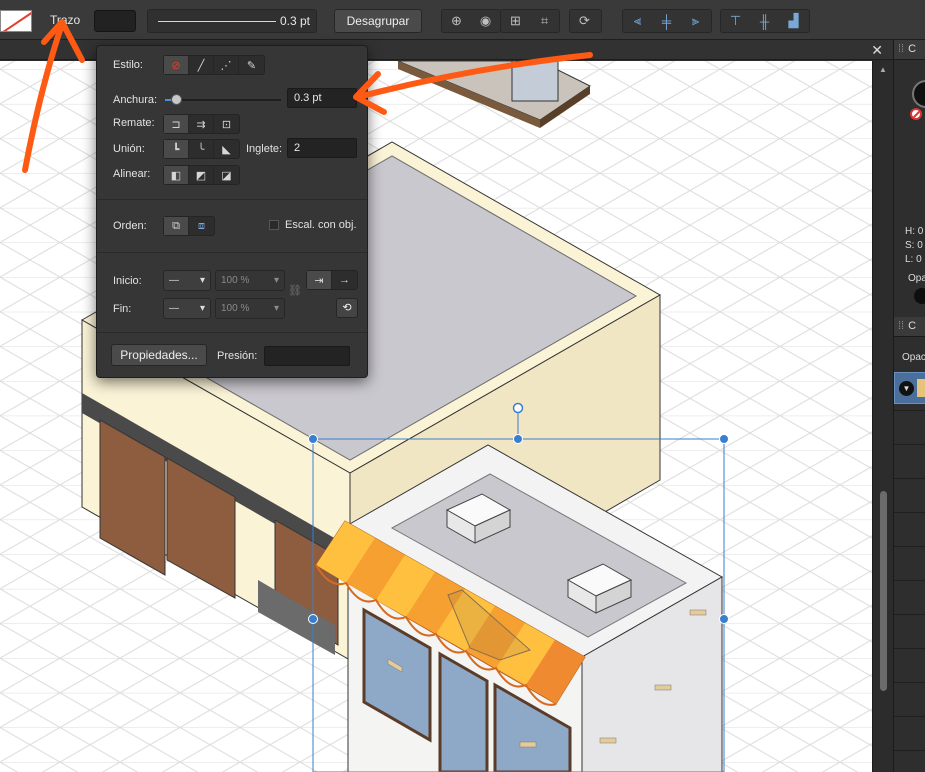 This screenshot has height=772, width=925. I want to click on line-end-icon: —, so click(174, 280).